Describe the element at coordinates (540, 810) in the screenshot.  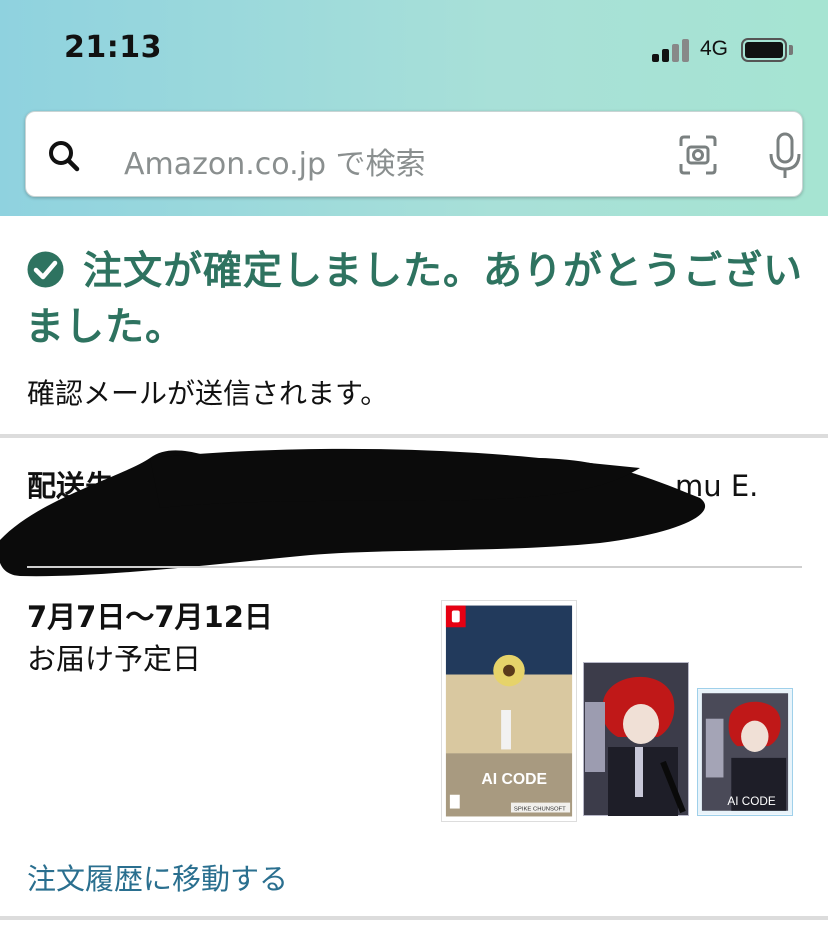
I see `svg-text: SPIKE CHUNSOFT` at that location.